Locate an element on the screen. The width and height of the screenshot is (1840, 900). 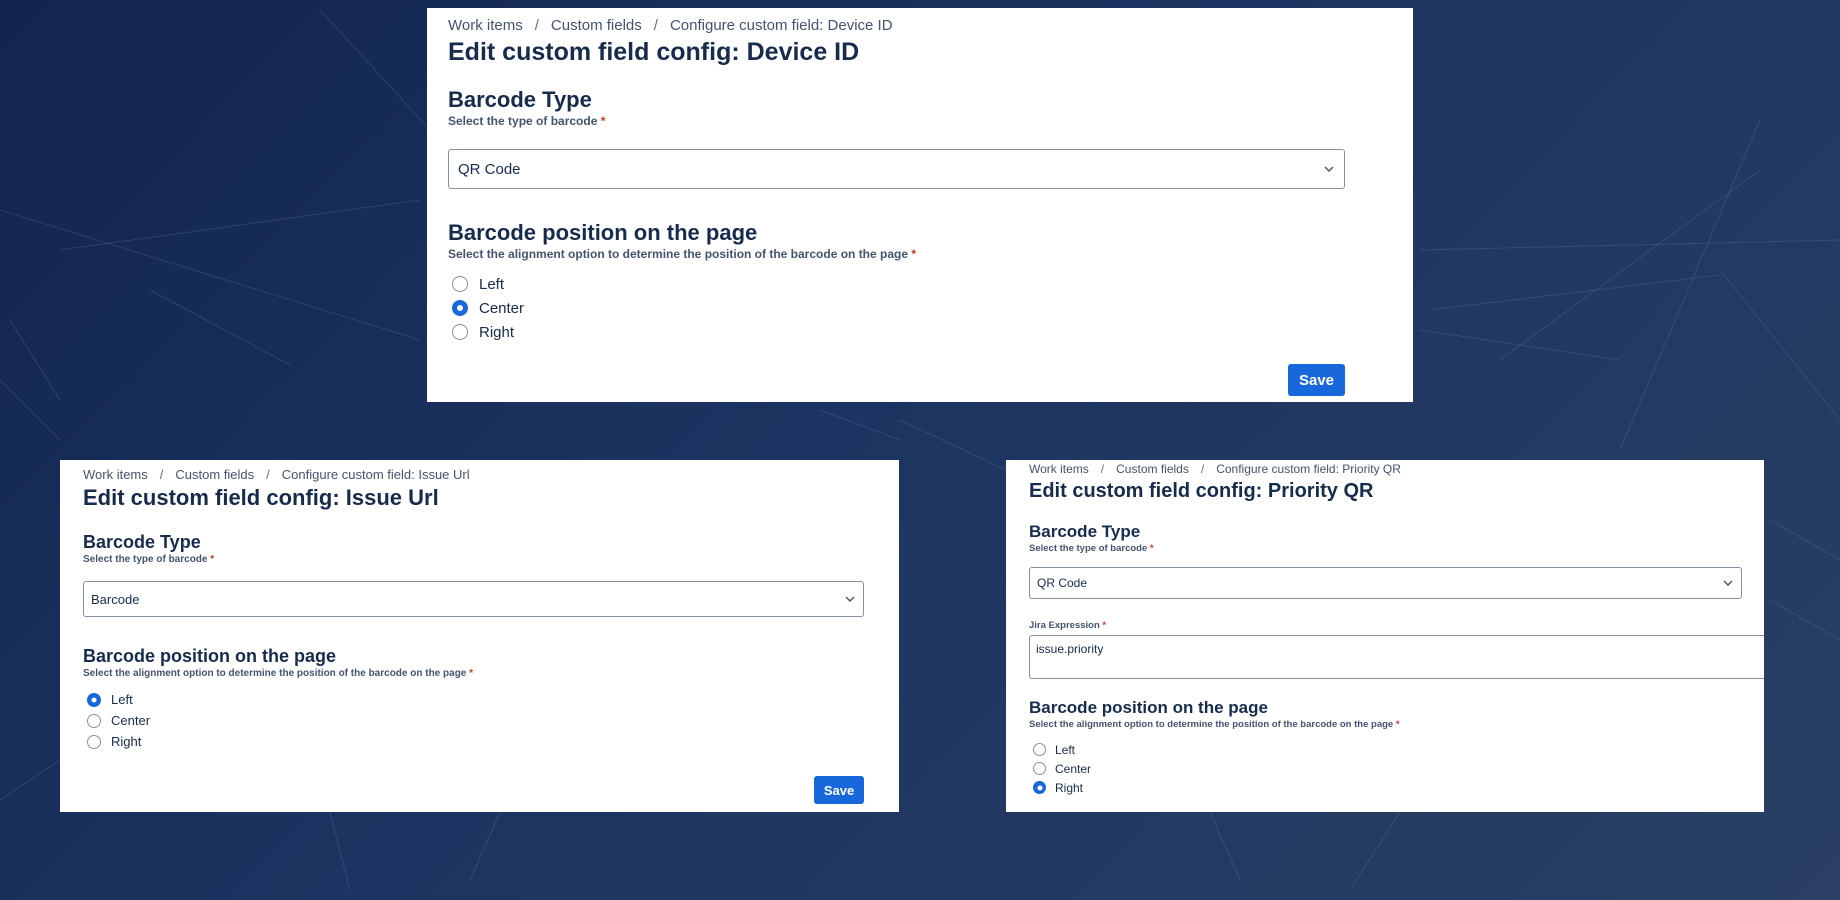
page-title: Edit custom field config: Issue Url is located at coordinates (261, 497).